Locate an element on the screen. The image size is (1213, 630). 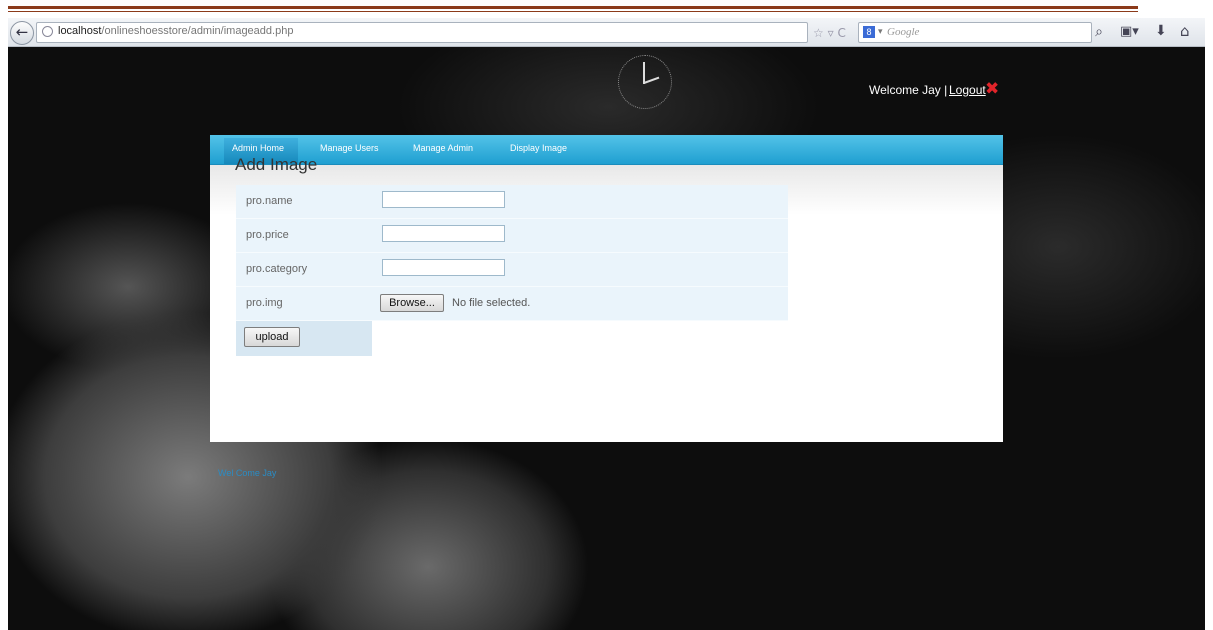
logout-link: Logout is located at coordinates (967, 90).